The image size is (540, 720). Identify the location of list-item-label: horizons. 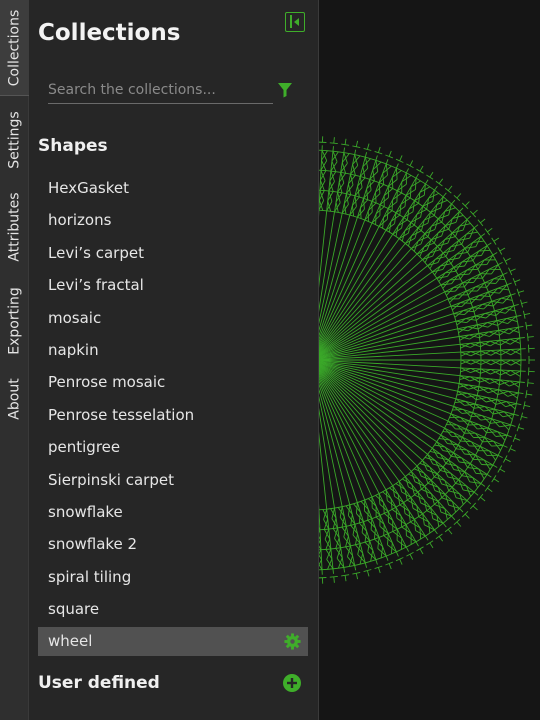
(80, 220).